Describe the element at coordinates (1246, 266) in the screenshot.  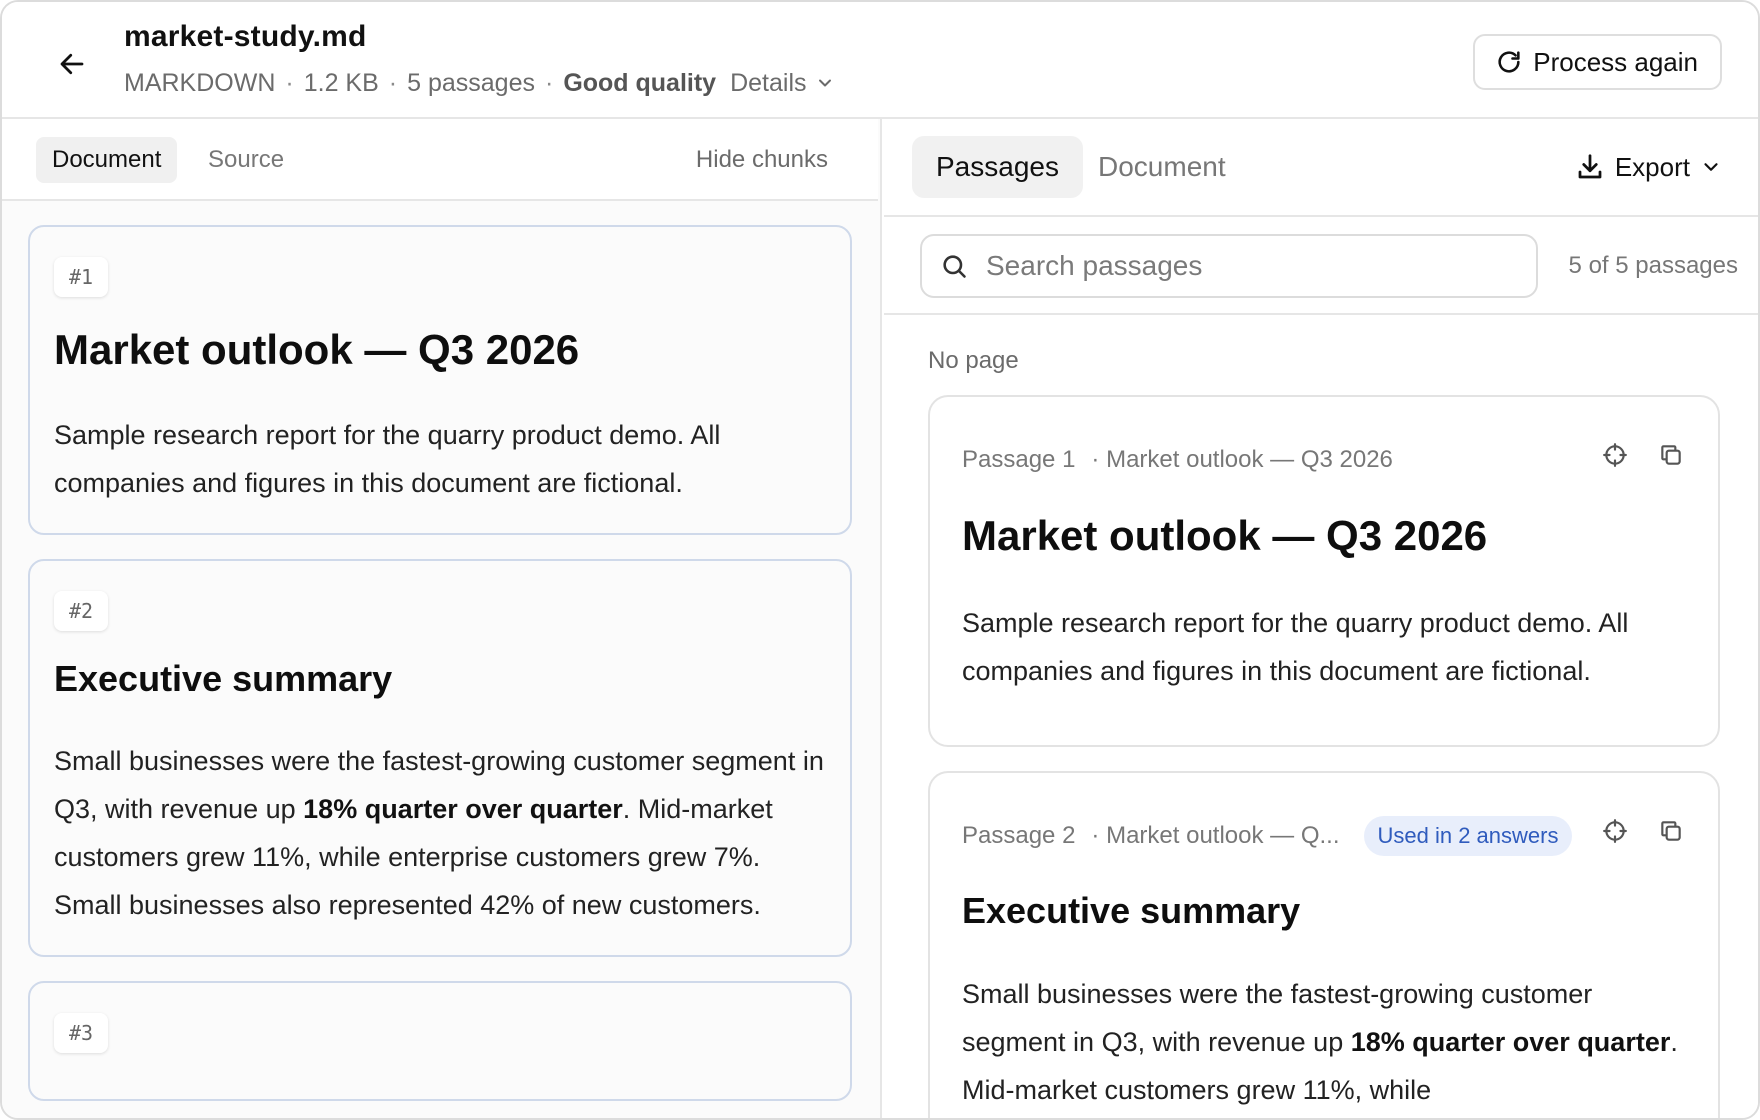
I see `search-input` at that location.